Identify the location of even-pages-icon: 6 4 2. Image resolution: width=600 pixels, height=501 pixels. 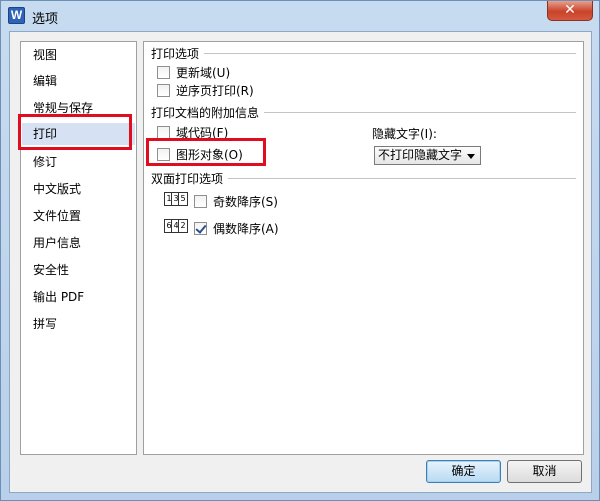
(176, 226).